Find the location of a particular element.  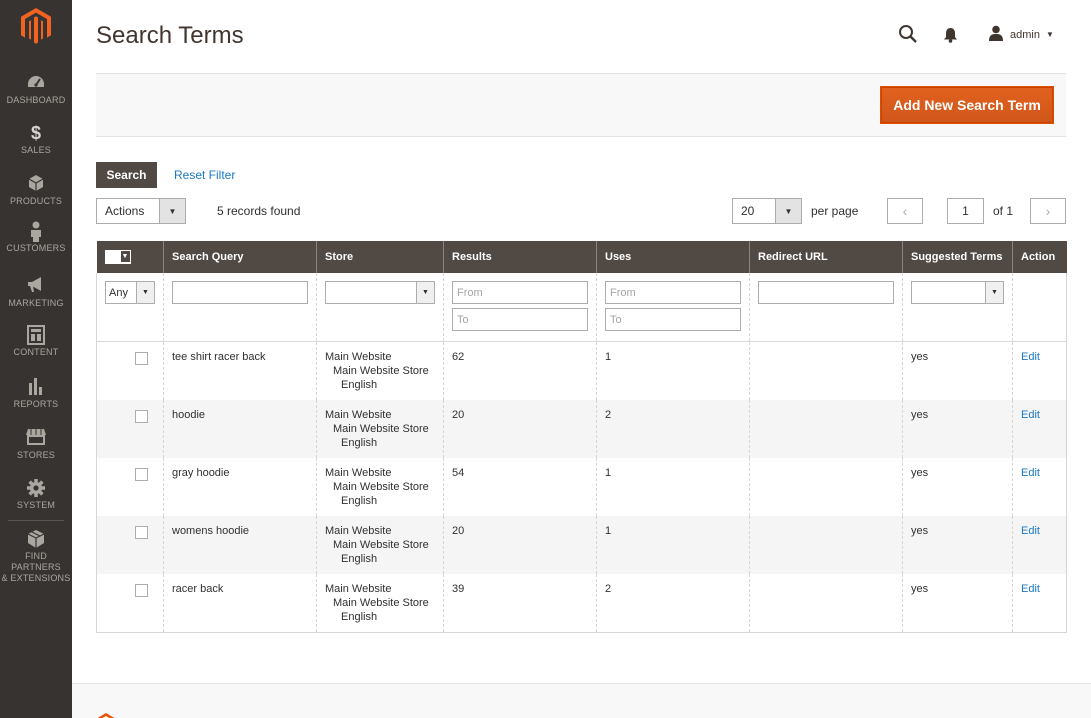

admin-user-menu: admin ▼ is located at coordinates (1021, 34).